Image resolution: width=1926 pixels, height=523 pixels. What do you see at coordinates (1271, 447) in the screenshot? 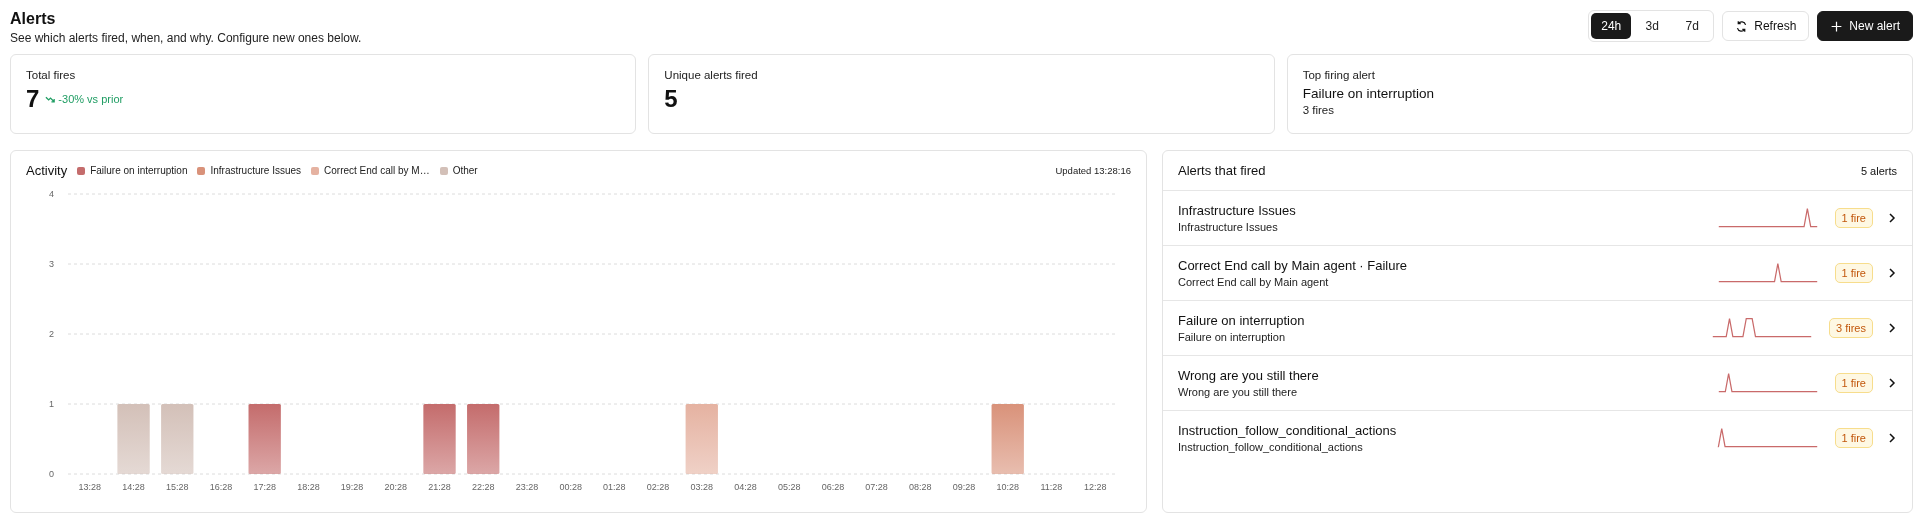
I see `alert-detail: Instruction_follow_conditional_actions` at bounding box center [1271, 447].